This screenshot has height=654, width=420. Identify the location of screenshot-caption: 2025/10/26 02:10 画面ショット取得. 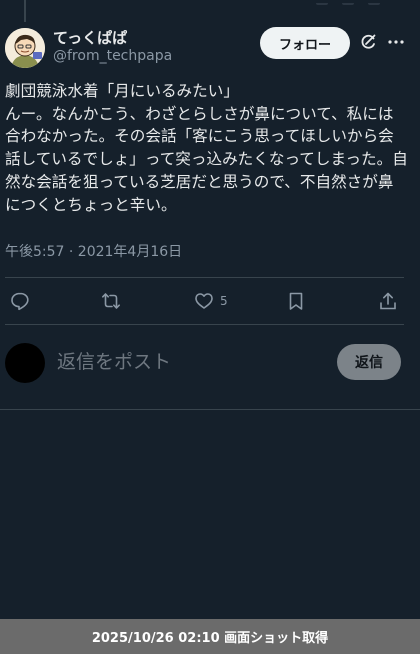
(210, 638).